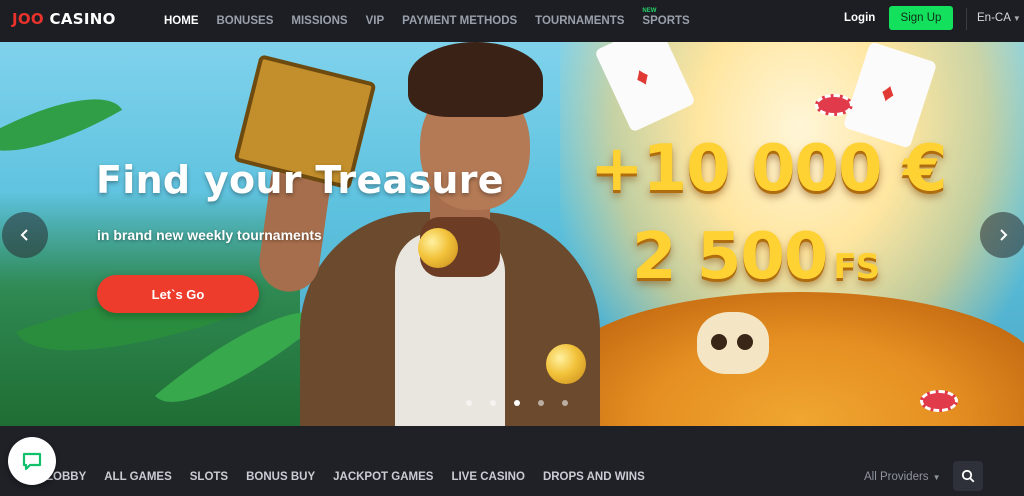  I want to click on carousel-next-button, so click(1002, 235).